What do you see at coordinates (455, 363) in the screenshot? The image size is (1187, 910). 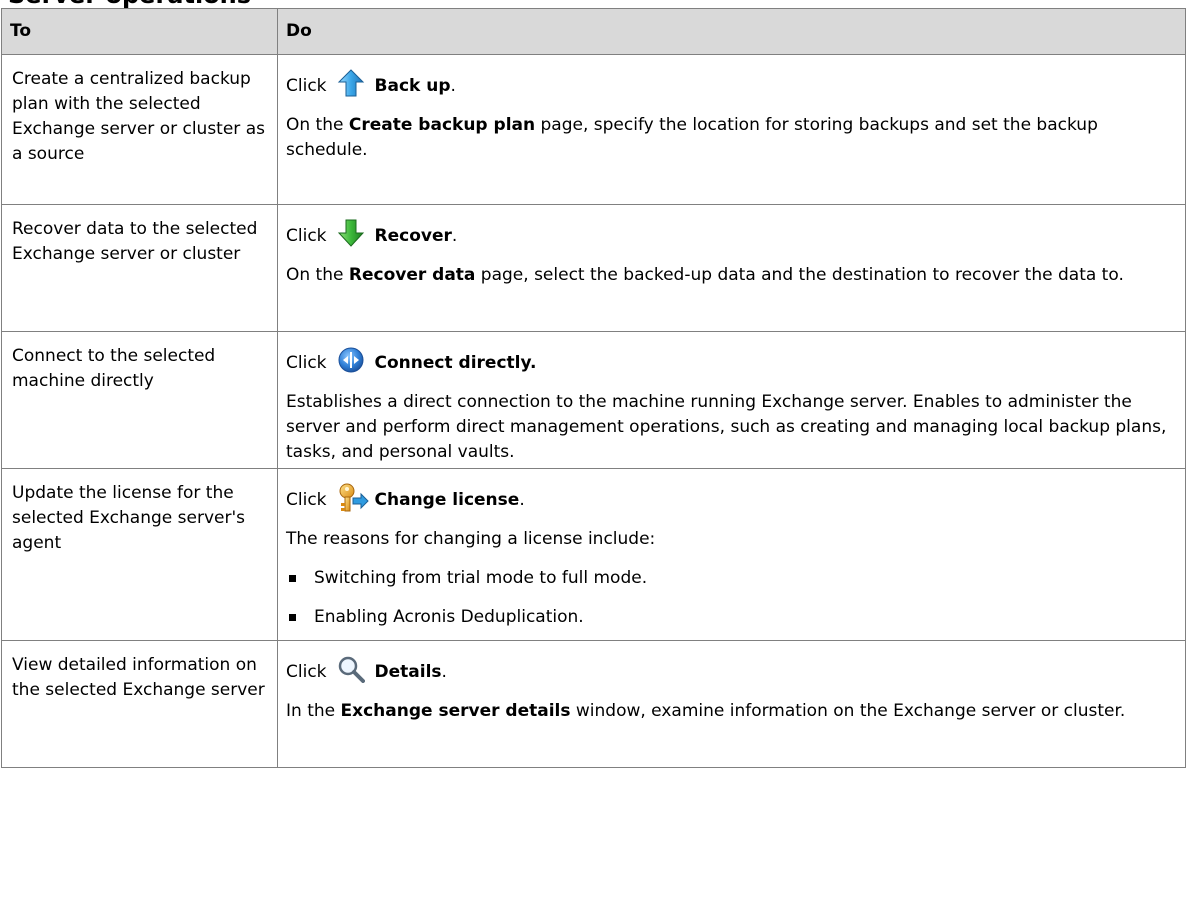 I see `action-connect-directly: Connect directly.` at bounding box center [455, 363].